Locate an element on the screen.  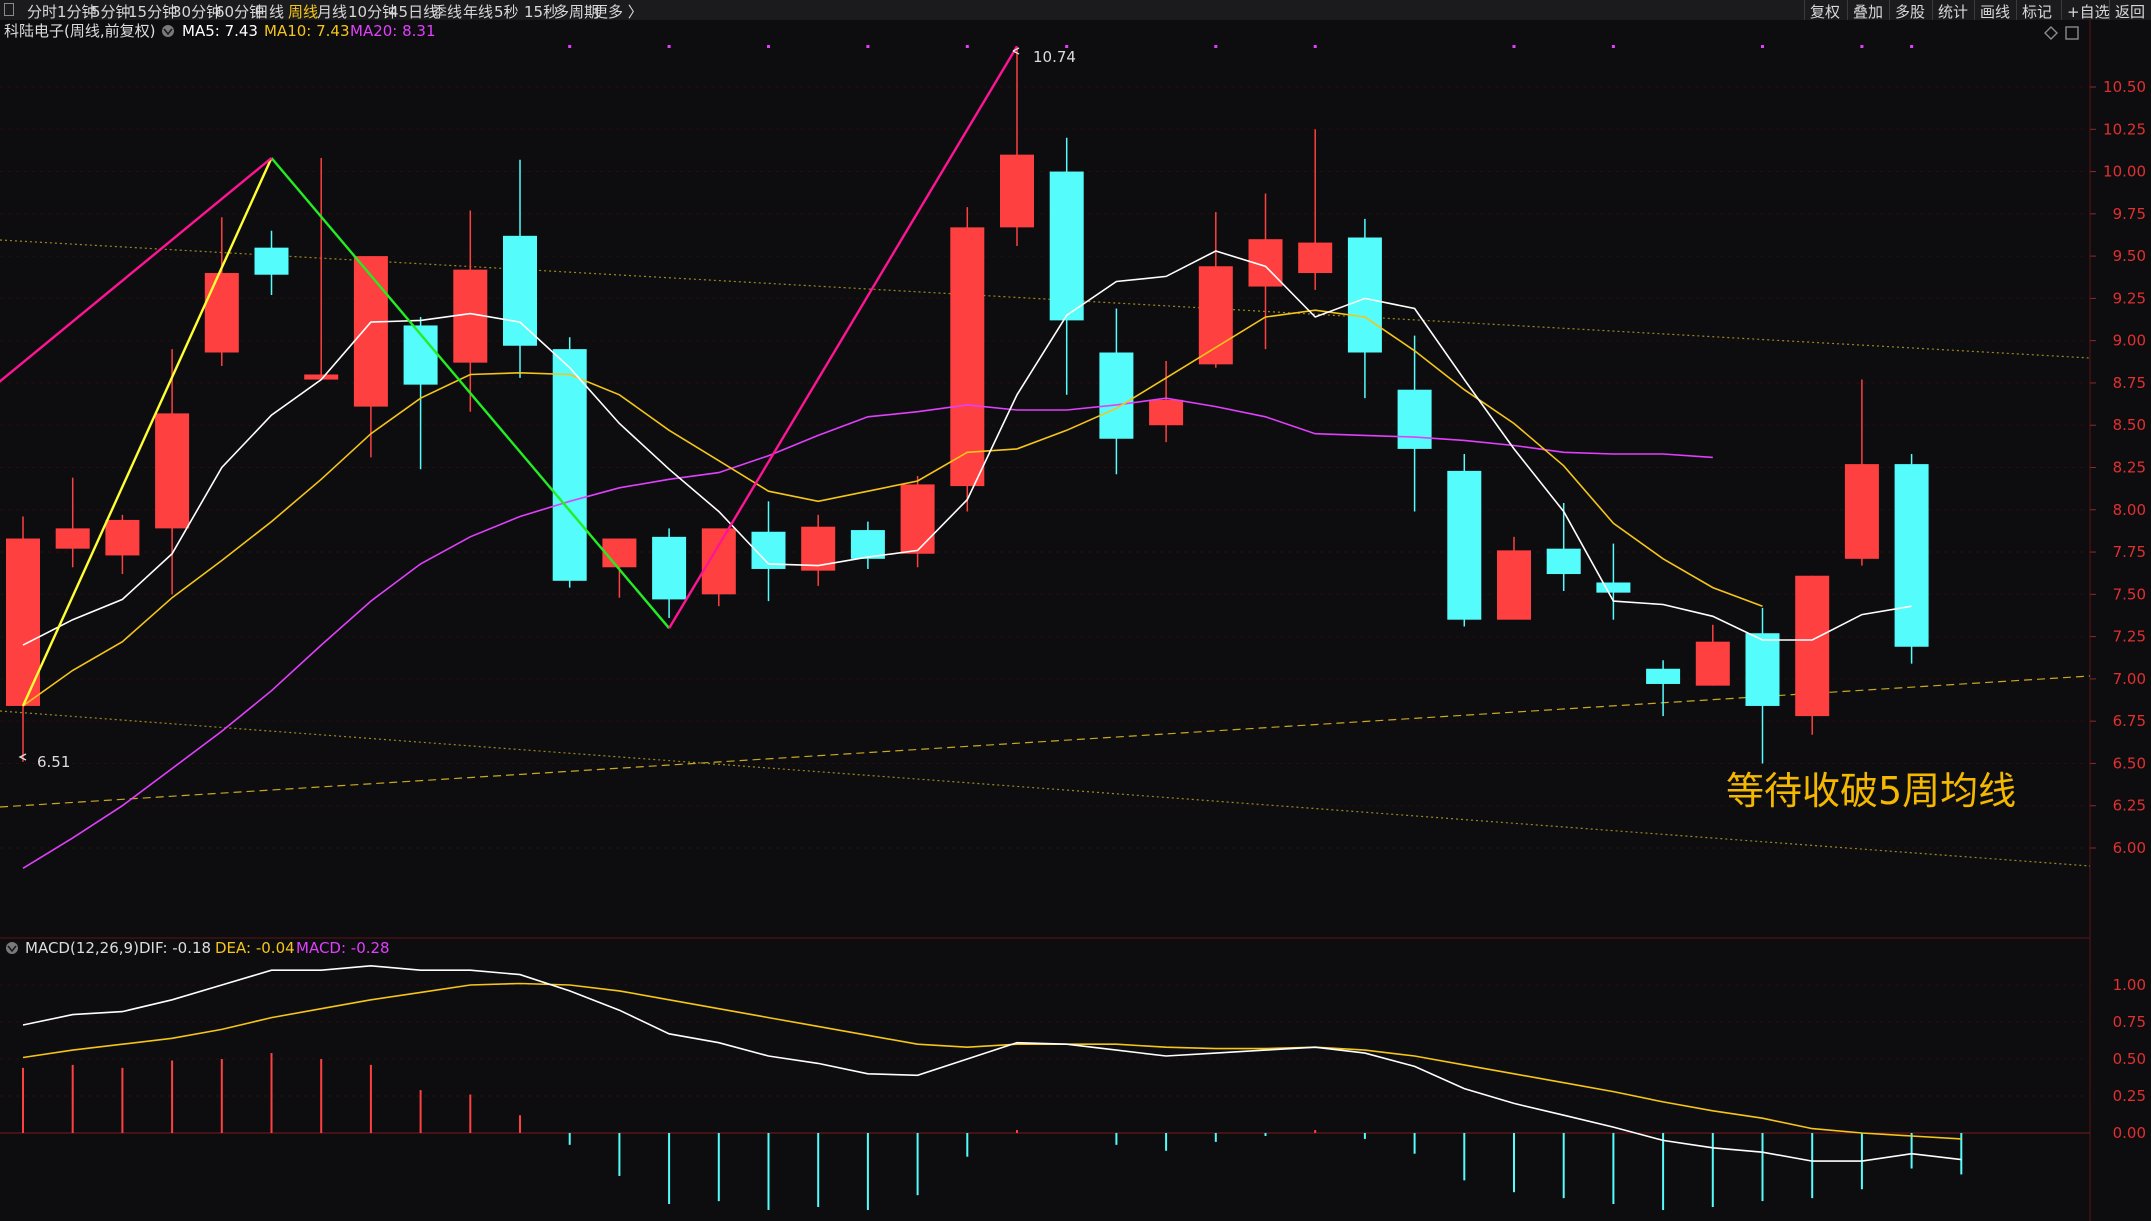
price-tick-label: 8.00 is located at coordinates (2129, 510).